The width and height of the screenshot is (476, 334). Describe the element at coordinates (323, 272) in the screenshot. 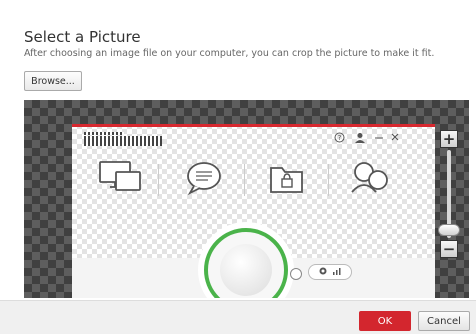

I see `record-icon` at that location.